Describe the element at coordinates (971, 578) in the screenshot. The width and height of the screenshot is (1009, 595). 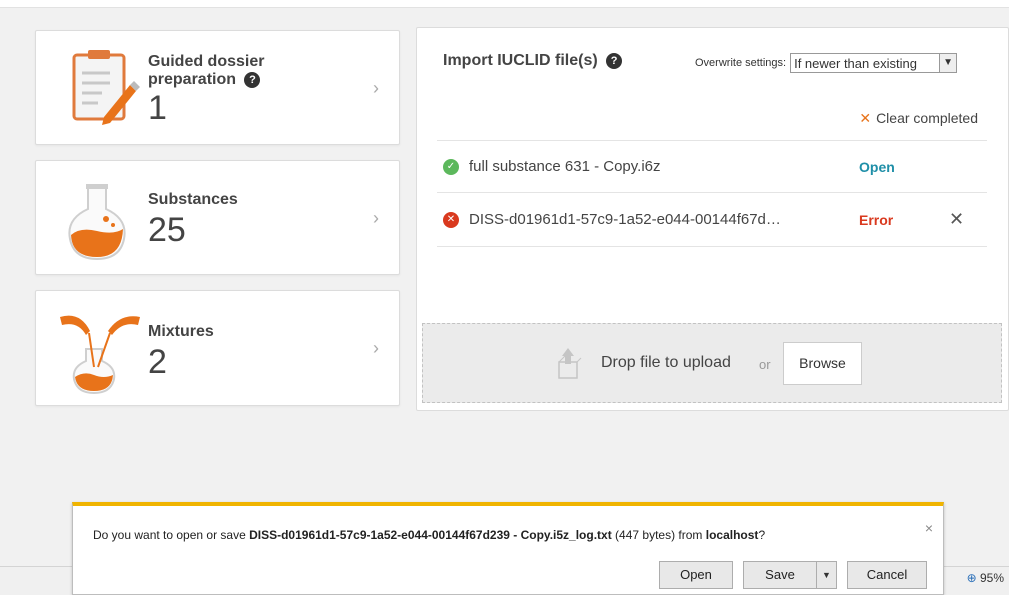
I see `zoom-icon: ⊕` at that location.